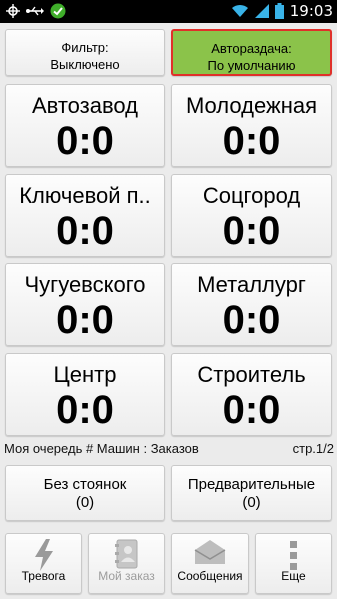  I want to click on district-button-sotsgorod: Соцгород 0:0, so click(251, 215).